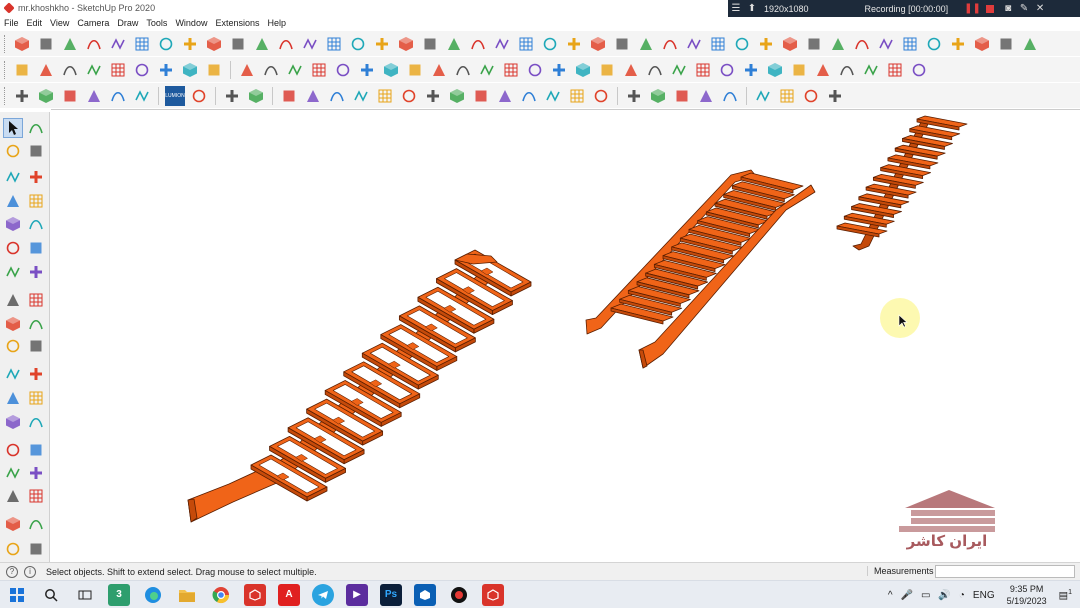 The width and height of the screenshot is (1080, 608). What do you see at coordinates (36, 422) in the screenshot?
I see `3d-text-tool-button` at bounding box center [36, 422].